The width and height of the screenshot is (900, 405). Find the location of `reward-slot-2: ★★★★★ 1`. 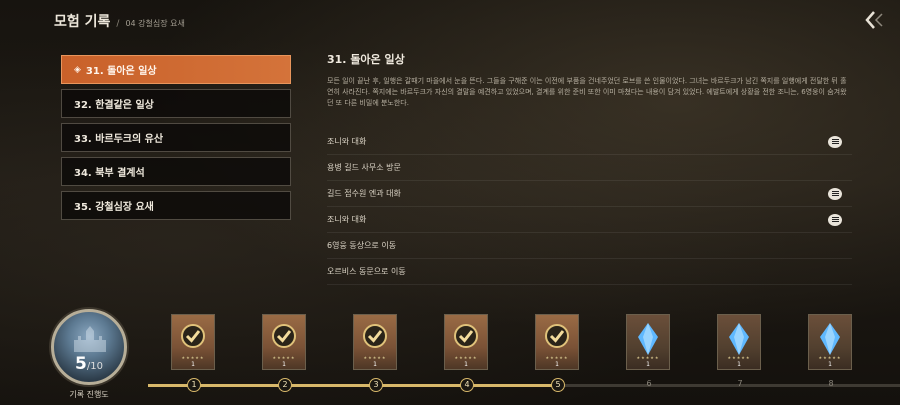

reward-slot-2: ★★★★★ 1 is located at coordinates (284, 342).